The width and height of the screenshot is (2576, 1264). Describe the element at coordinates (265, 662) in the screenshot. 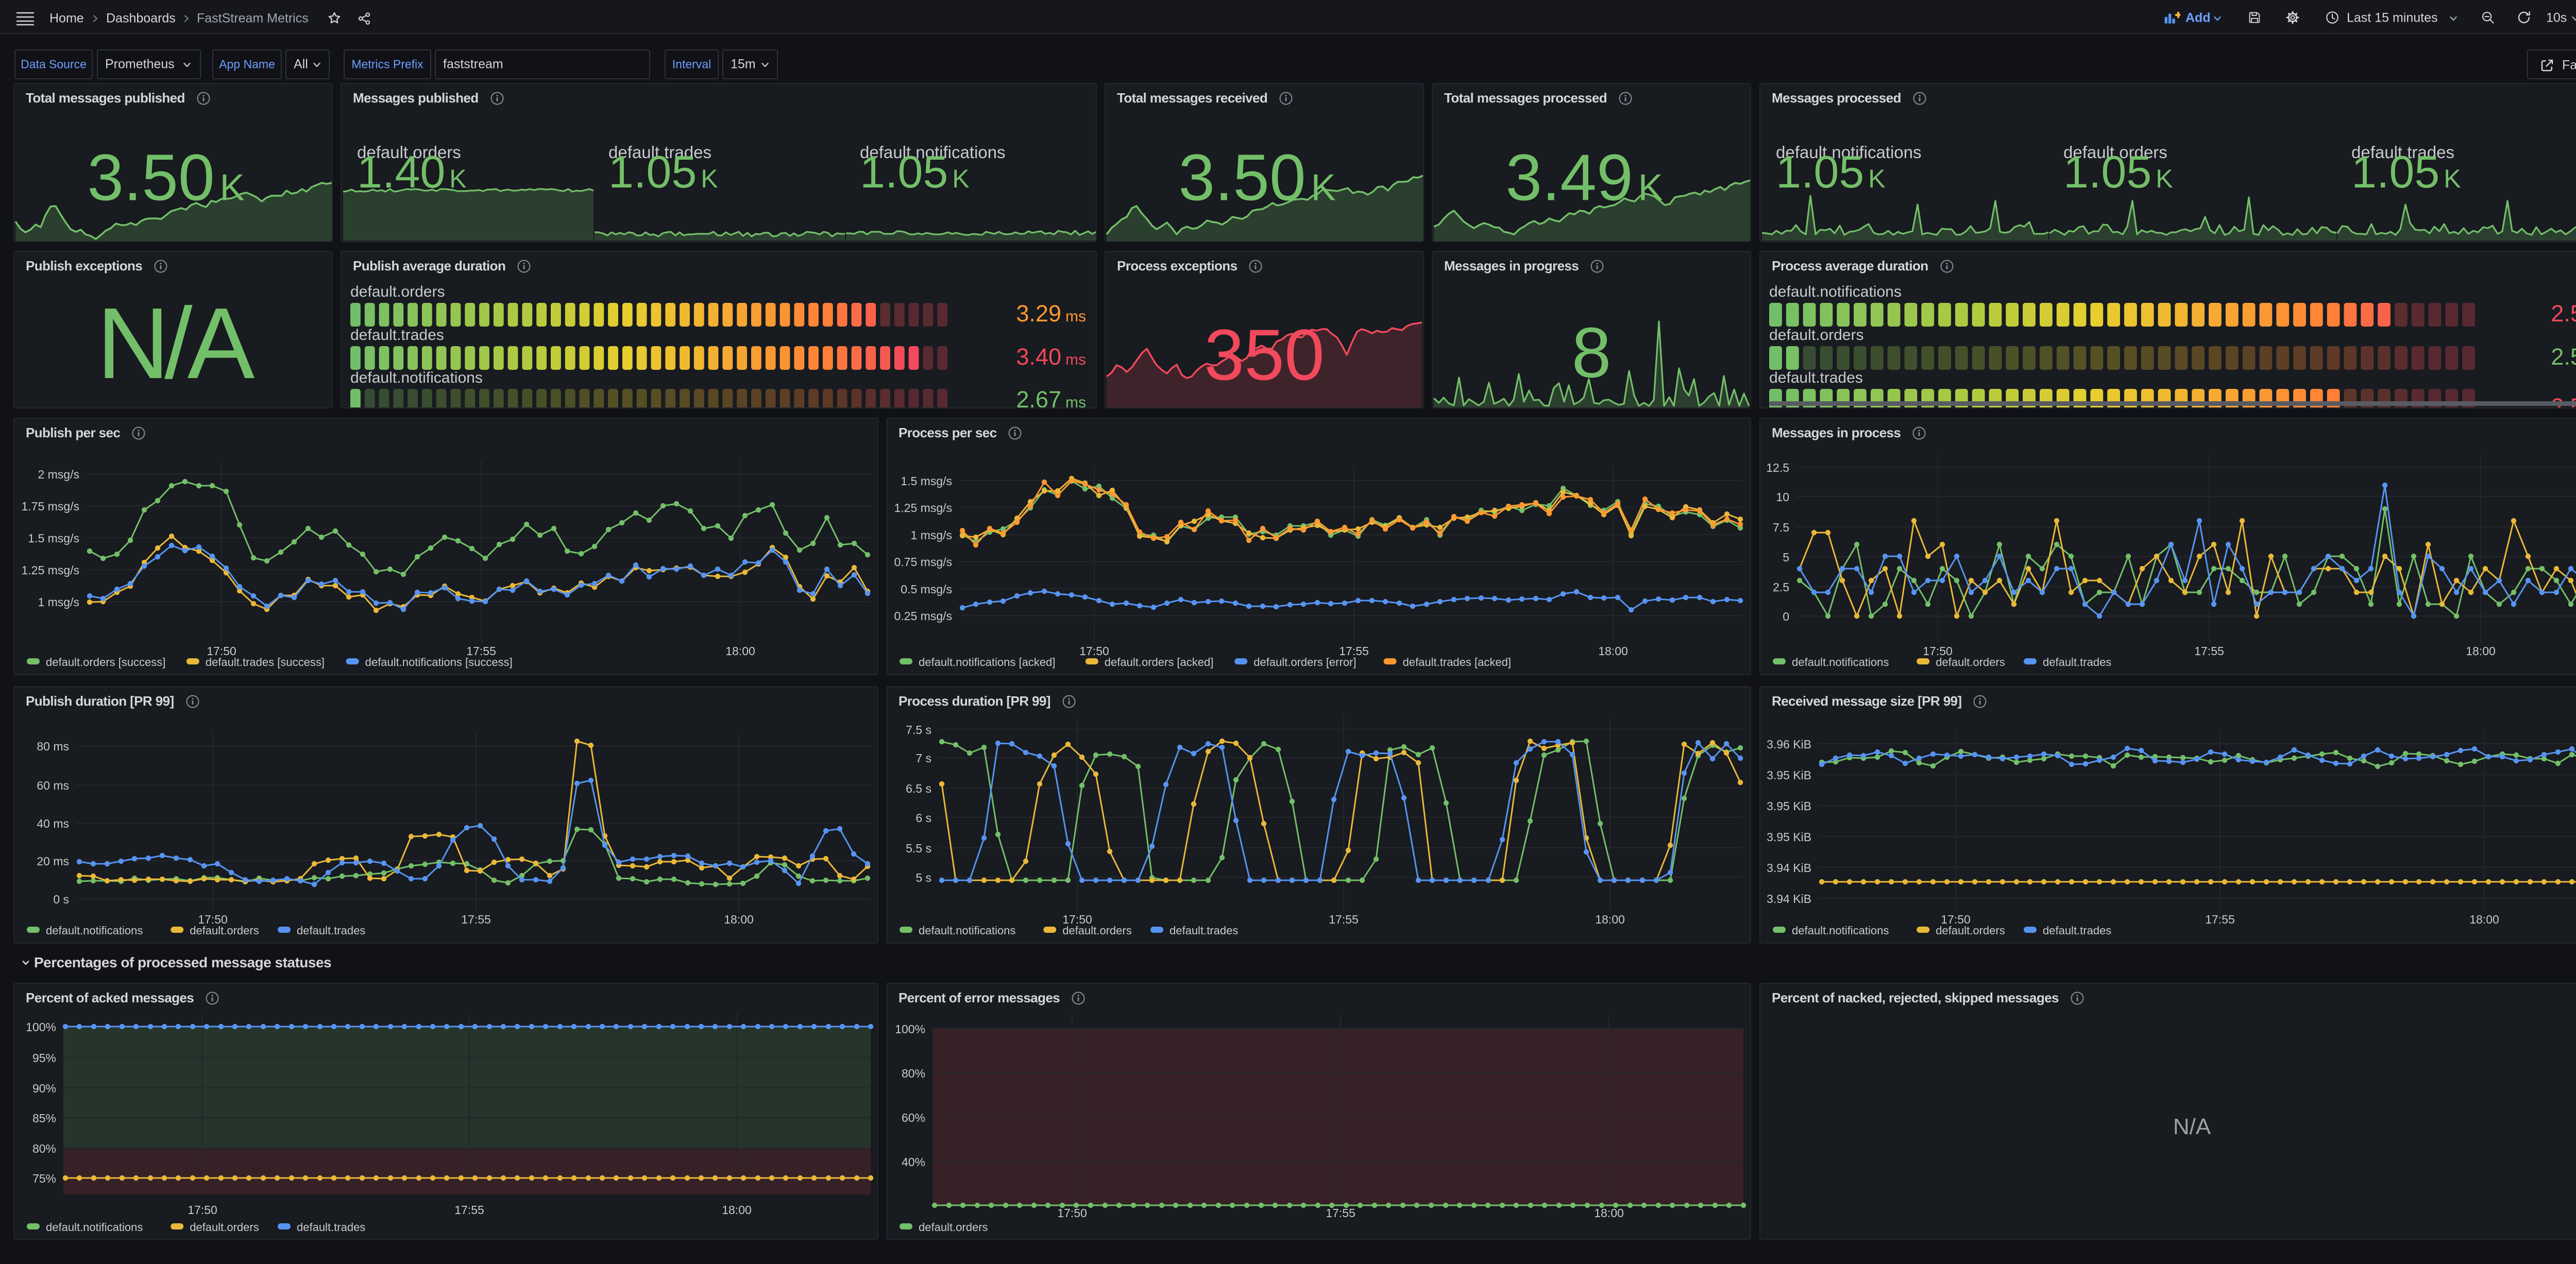

I see `svg-text: default.trades [success]` at that location.